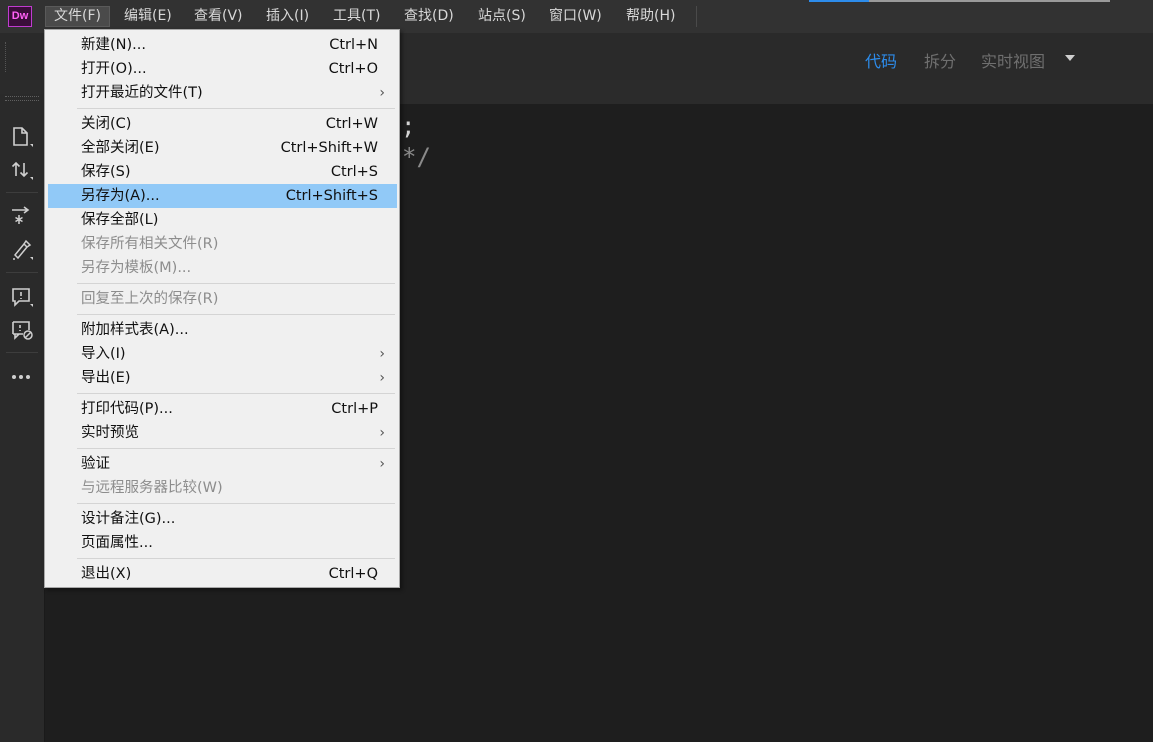  Describe the element at coordinates (881, 60) in the screenshot. I see `tab-code: 代码` at that location.